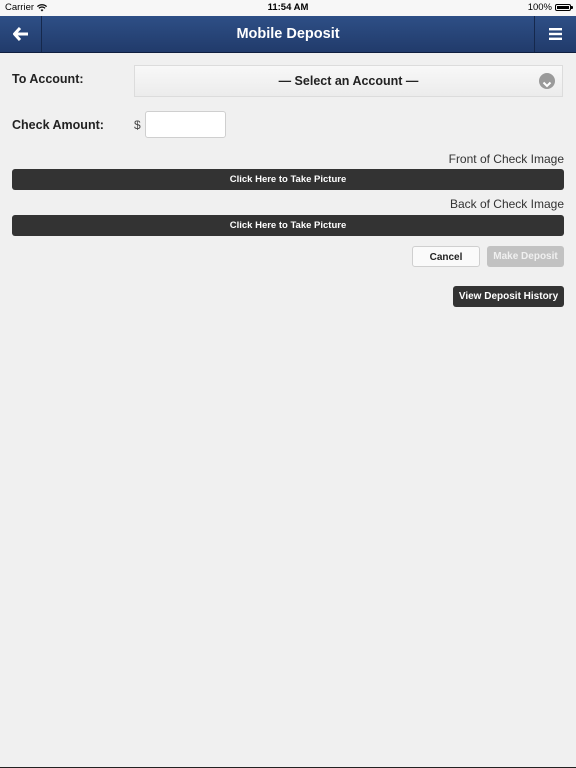 The height and width of the screenshot is (768, 576). I want to click on to-account-label: To Account:, so click(48, 79).